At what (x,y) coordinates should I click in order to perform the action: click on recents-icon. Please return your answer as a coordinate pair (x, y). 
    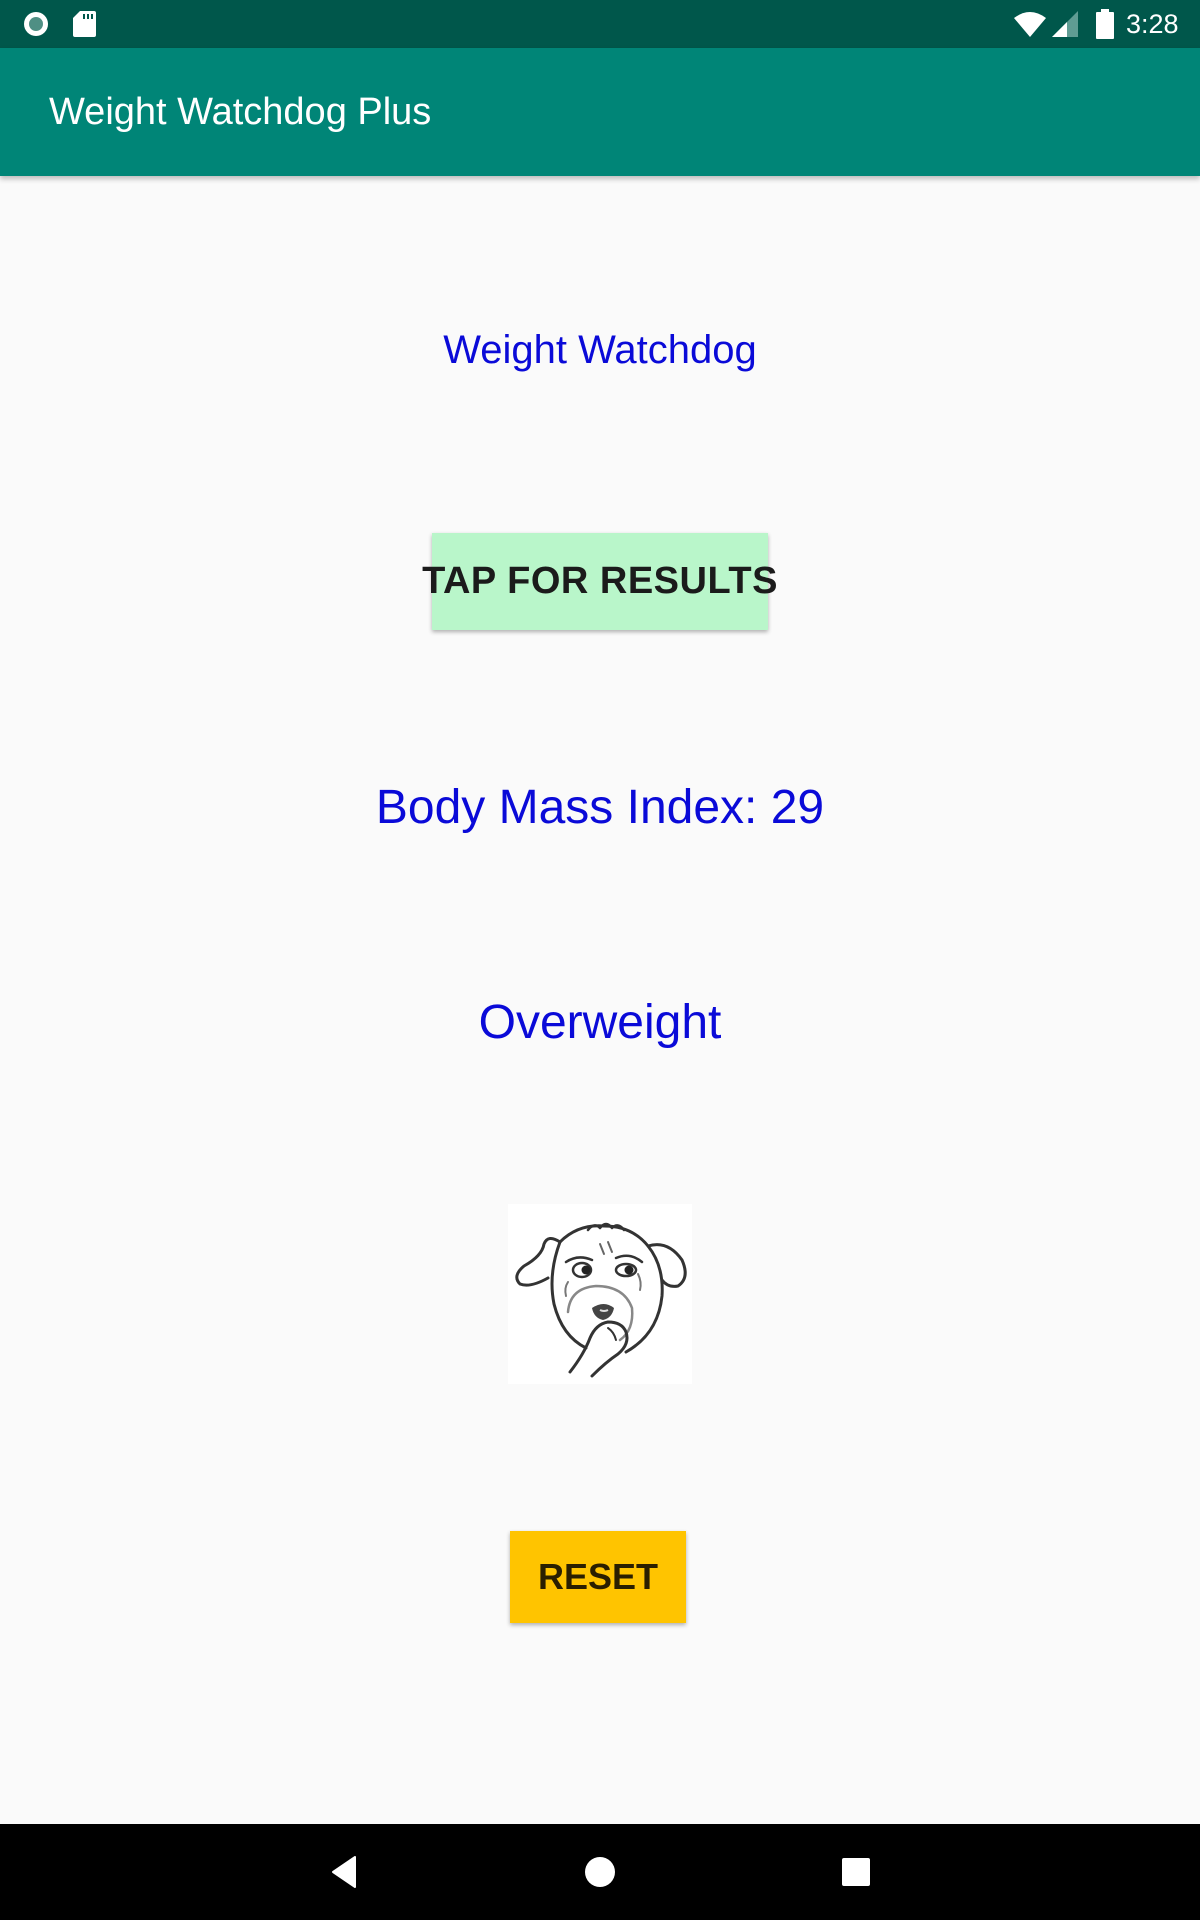
    Looking at the image, I should click on (856, 1872).